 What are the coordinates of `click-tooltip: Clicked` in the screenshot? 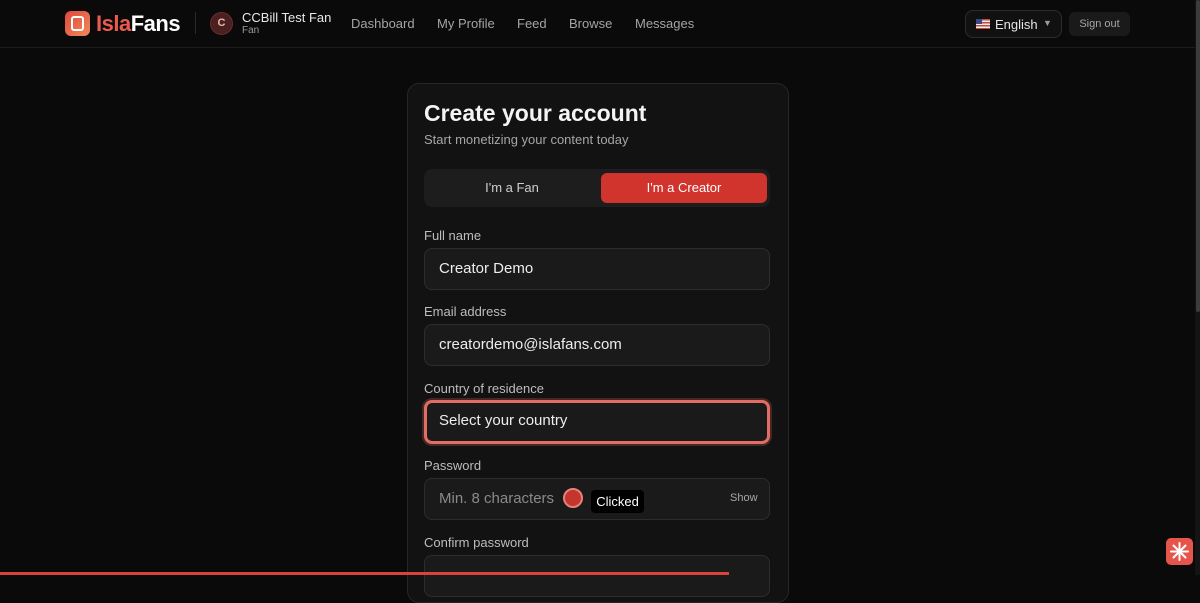 It's located at (617, 501).